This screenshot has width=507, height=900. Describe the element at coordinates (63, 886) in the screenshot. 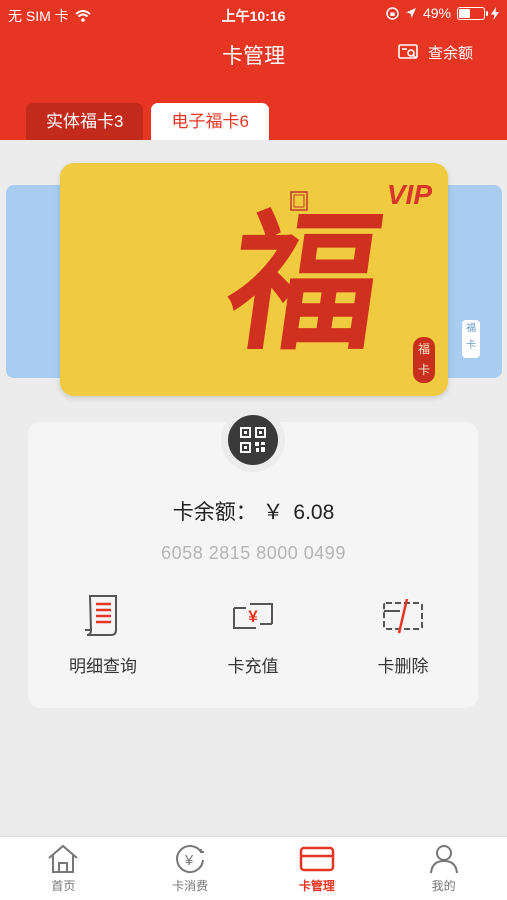

I see `nav-label-home: 首页` at that location.